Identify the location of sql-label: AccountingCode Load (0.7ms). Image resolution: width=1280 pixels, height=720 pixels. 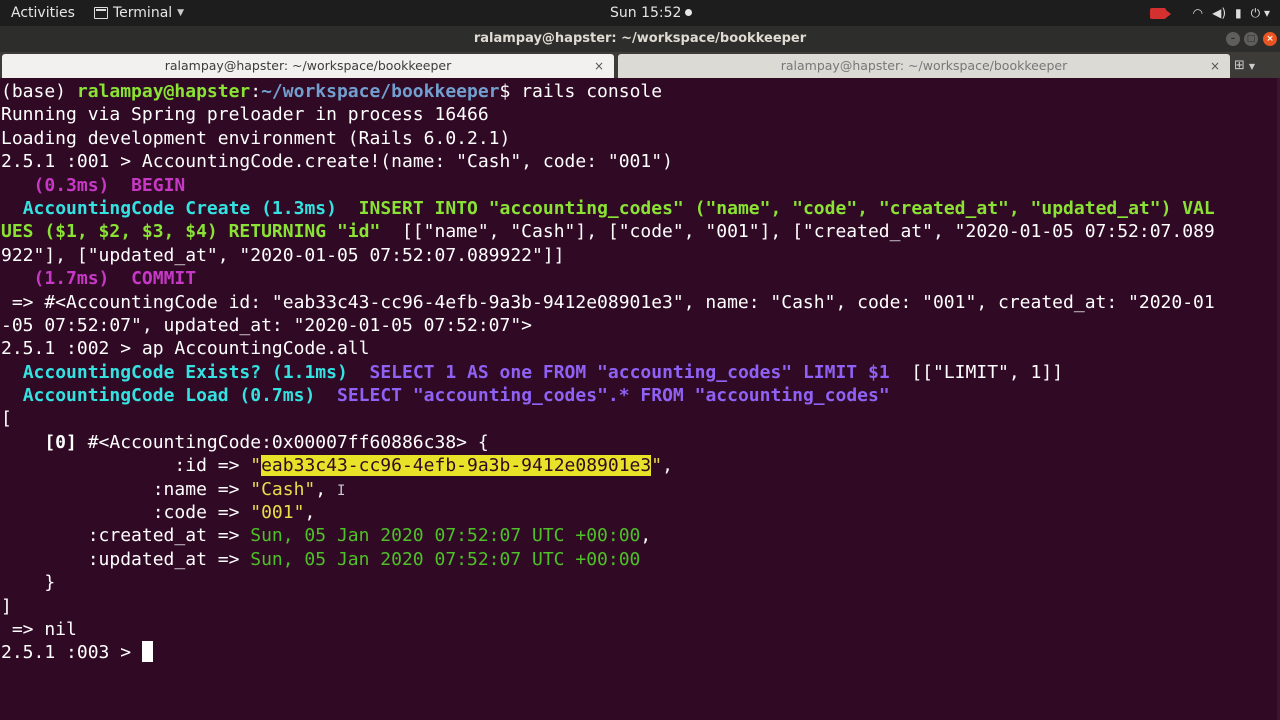
(169, 396).